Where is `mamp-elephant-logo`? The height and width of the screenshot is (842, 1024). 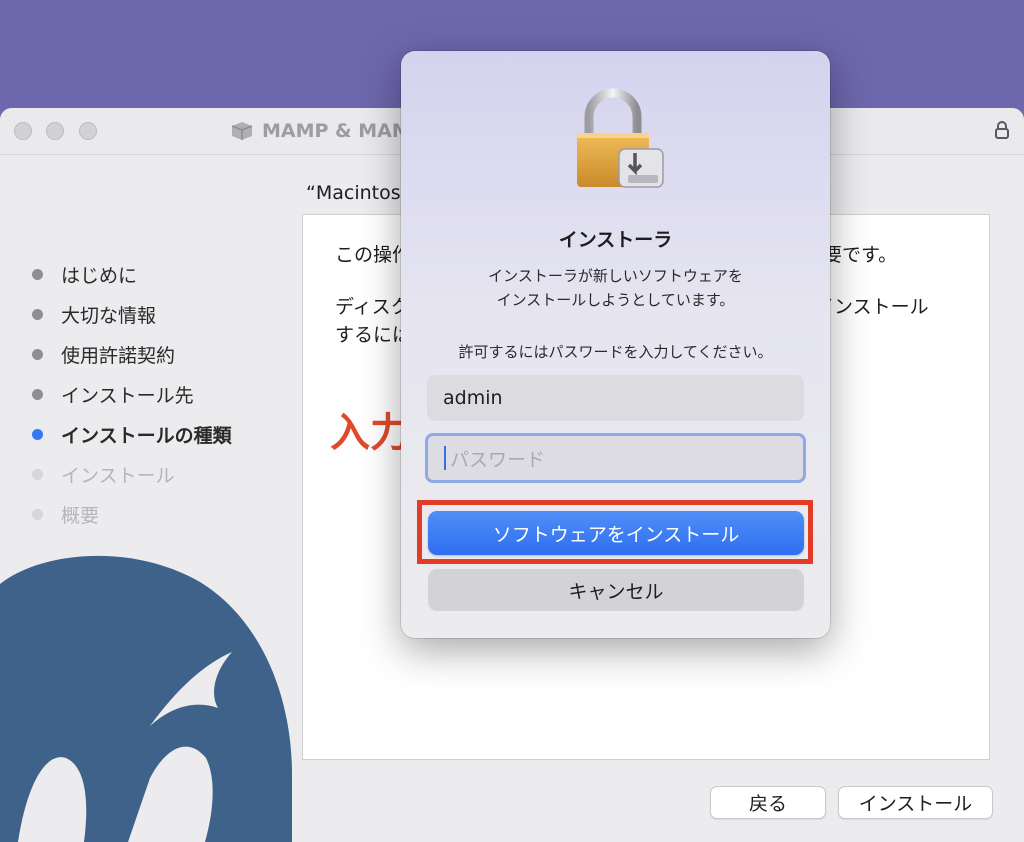
mamp-elephant-logo is located at coordinates (146, 698).